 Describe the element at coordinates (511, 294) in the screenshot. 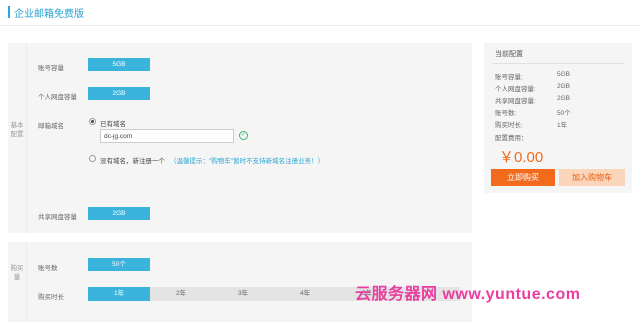

I see `watermark-url: www.yuntue.com` at that location.